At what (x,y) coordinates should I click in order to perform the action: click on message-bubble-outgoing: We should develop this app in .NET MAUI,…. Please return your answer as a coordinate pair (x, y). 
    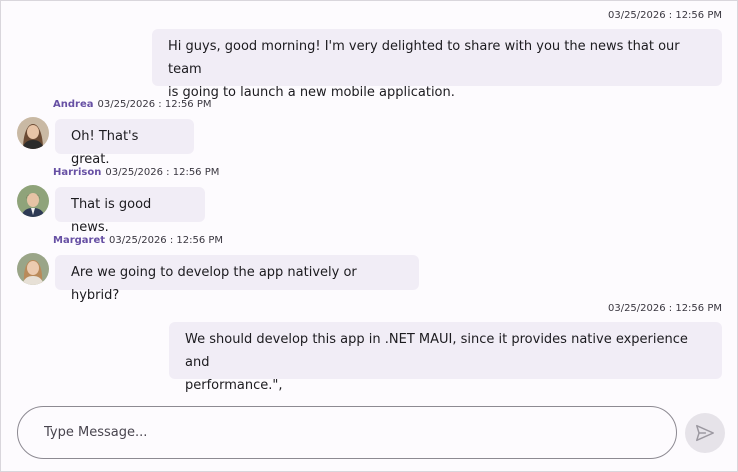
    Looking at the image, I should click on (445, 357).